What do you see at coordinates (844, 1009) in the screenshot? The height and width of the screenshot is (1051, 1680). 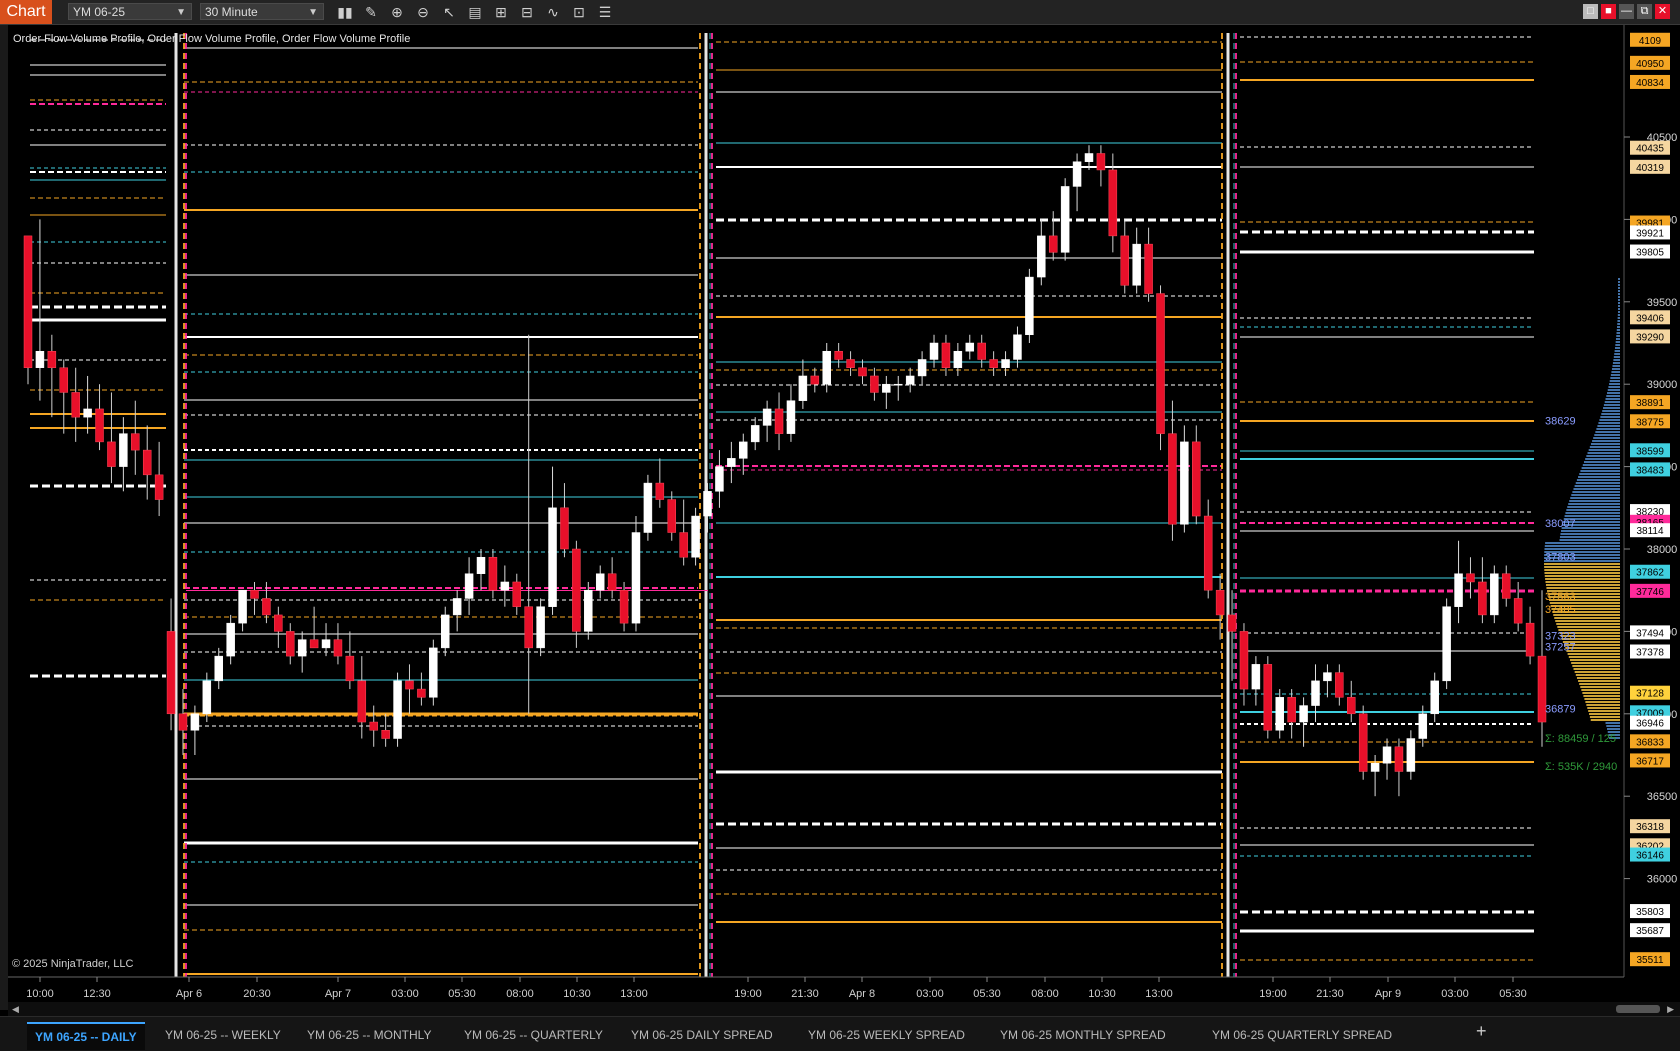 I see `horizontal-scrollbar: ◀ ▶` at bounding box center [844, 1009].